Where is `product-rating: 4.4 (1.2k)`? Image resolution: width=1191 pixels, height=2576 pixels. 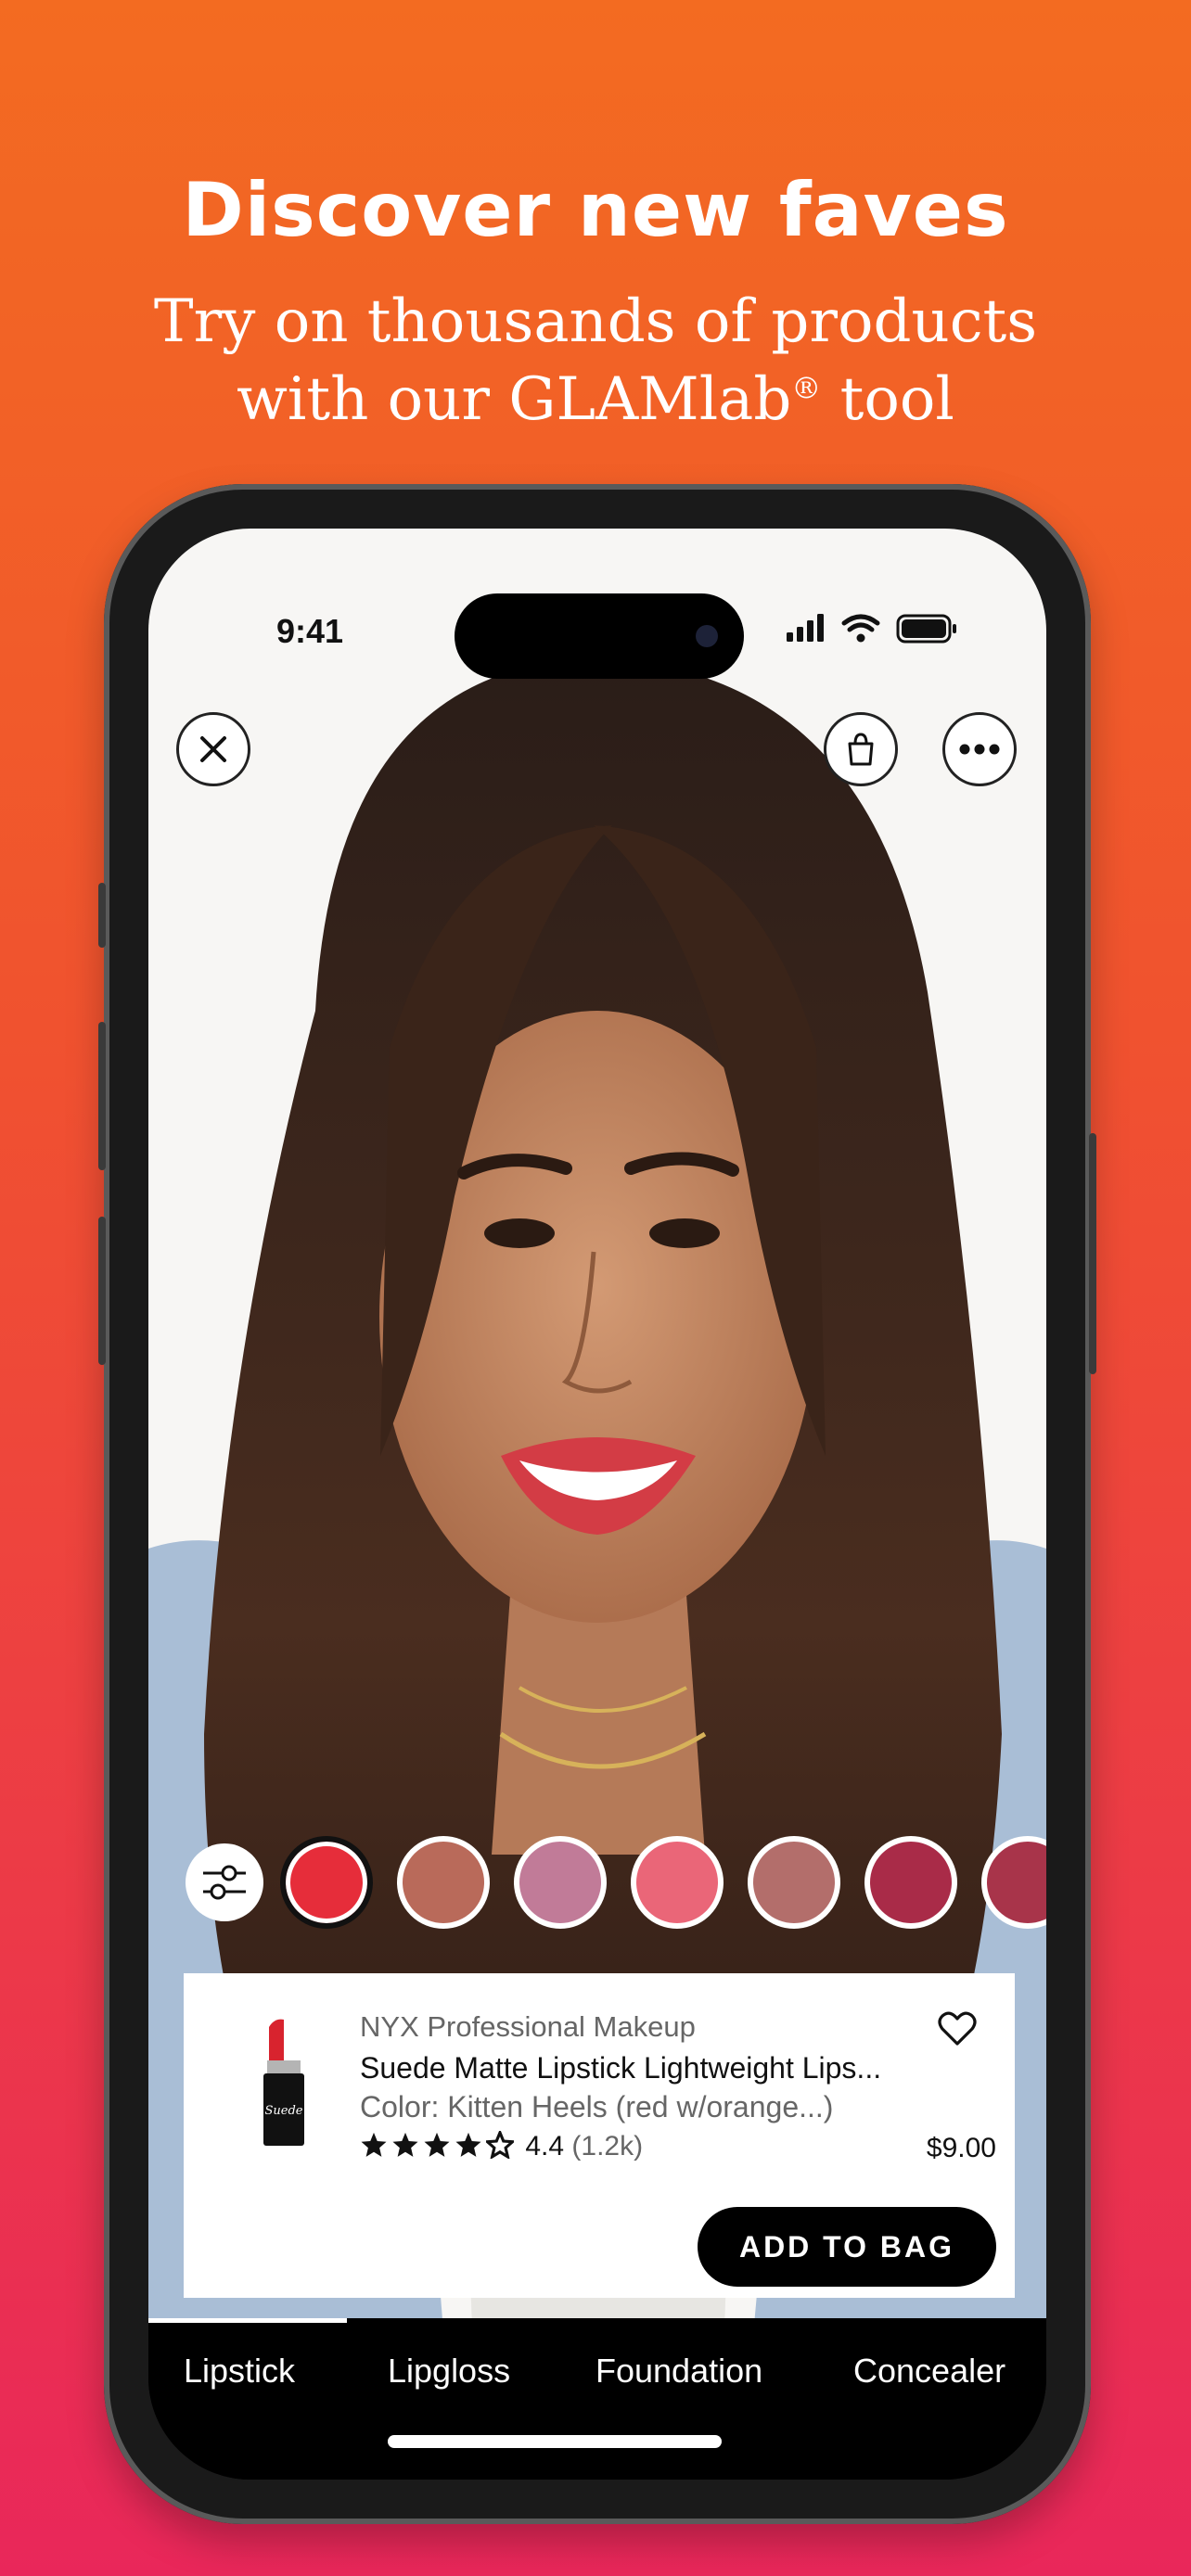
product-rating: 4.4 (1.2k) is located at coordinates (501, 2145).